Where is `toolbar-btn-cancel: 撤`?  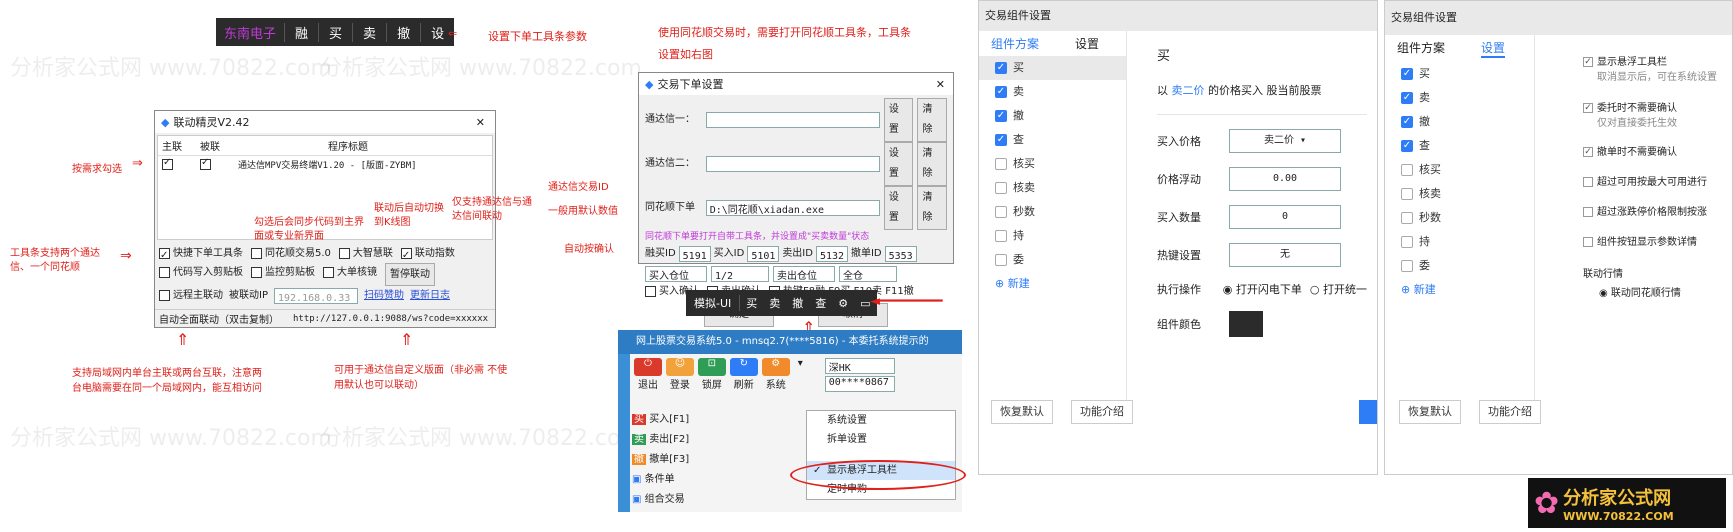 toolbar-btn-cancel: 撤 is located at coordinates (404, 32).